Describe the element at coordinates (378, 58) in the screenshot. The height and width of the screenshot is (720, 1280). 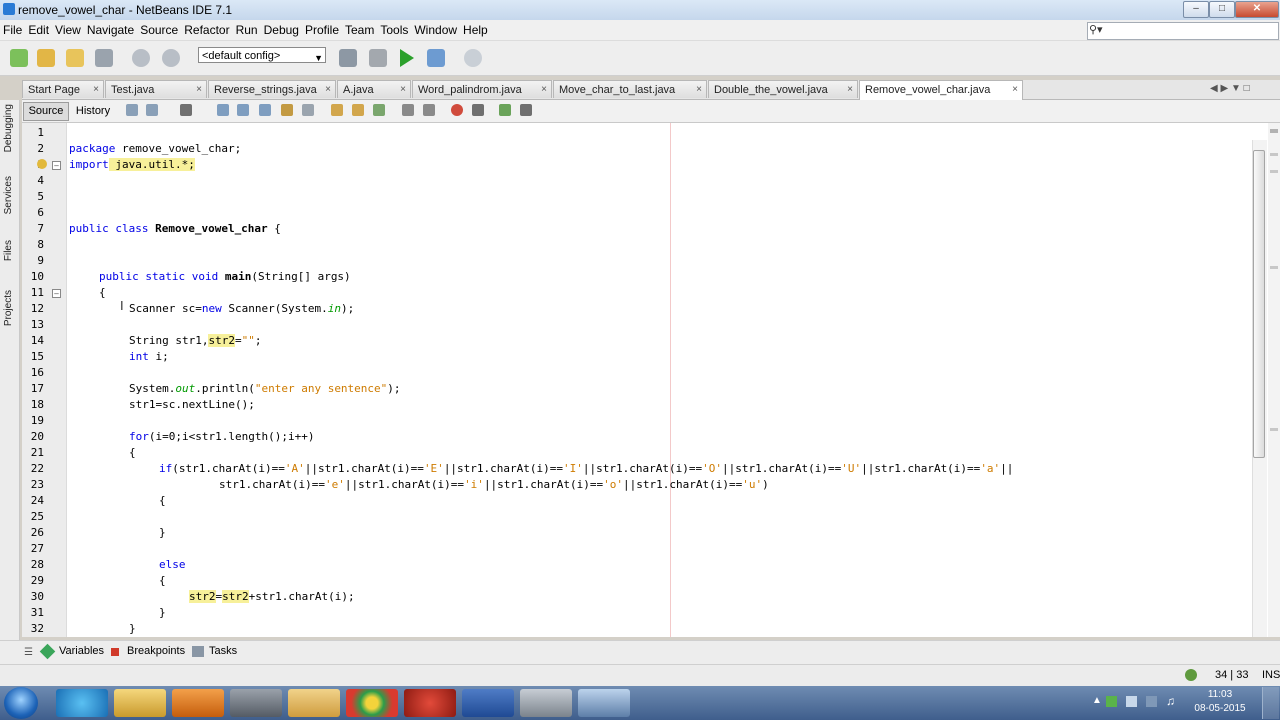
I see `clean-build-icon` at that location.